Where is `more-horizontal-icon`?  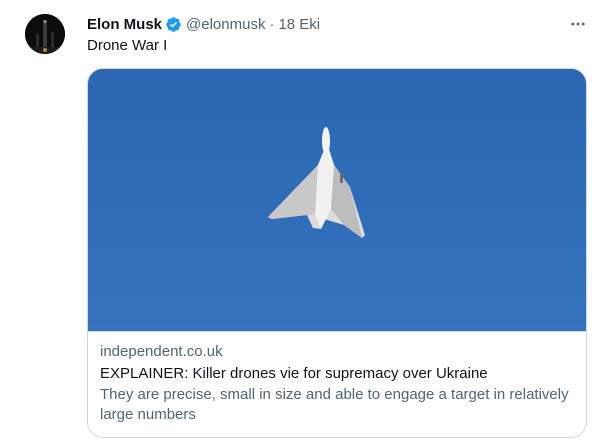
more-horizontal-icon is located at coordinates (578, 24).